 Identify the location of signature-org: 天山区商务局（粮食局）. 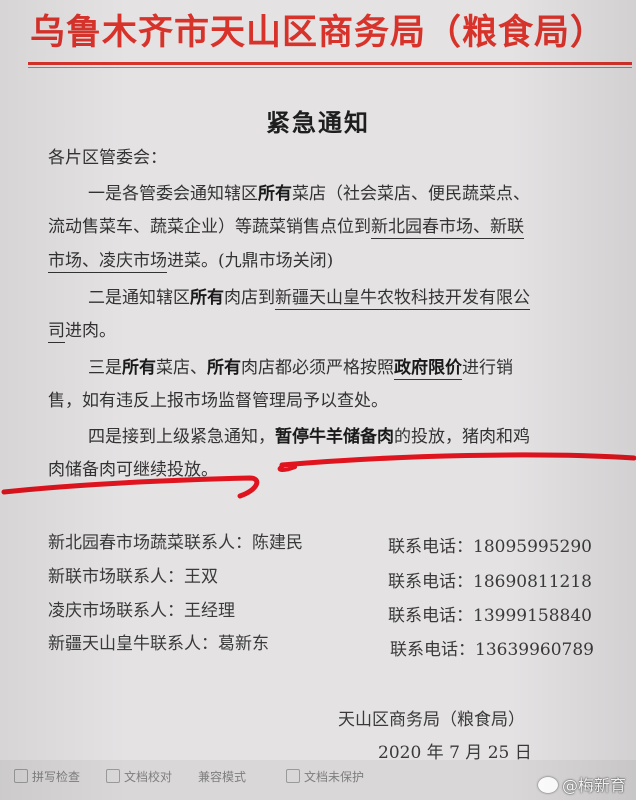
(431, 720).